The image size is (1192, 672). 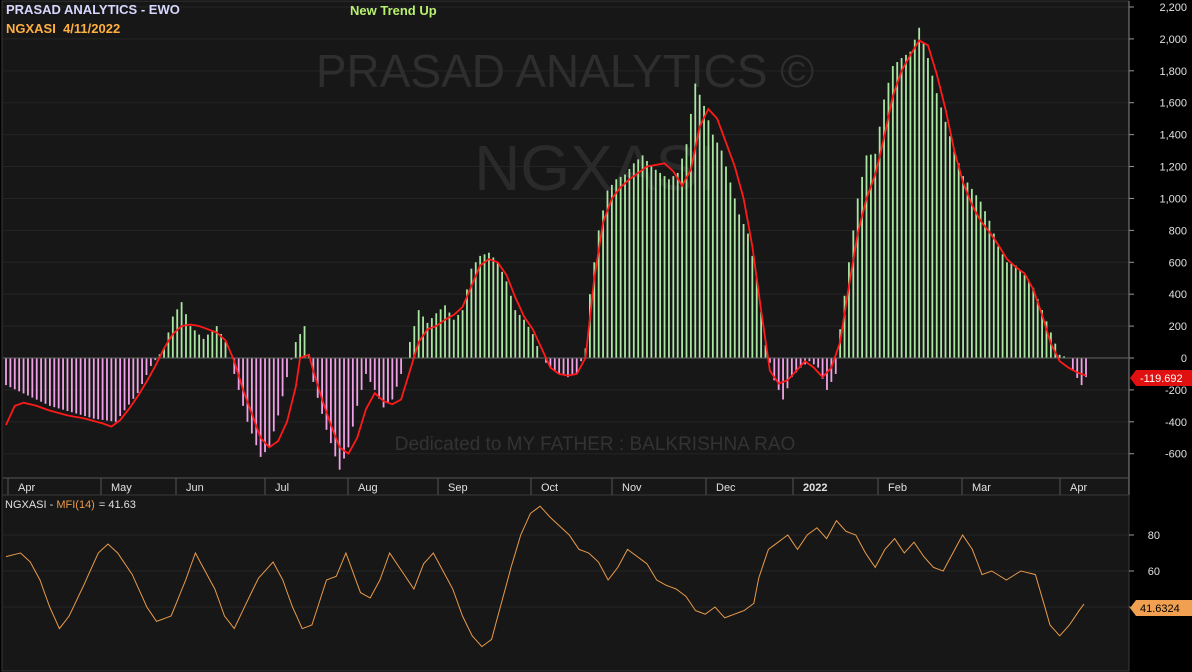 I want to click on ewo-y-tick-label: 200, so click(x=1178, y=327).